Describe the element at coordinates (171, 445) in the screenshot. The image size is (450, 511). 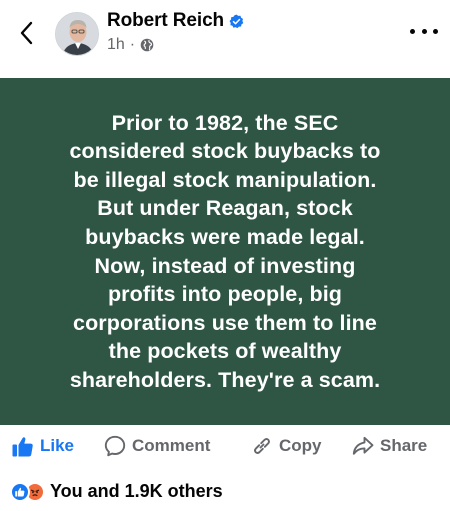
I see `comment-label: Comment` at that location.